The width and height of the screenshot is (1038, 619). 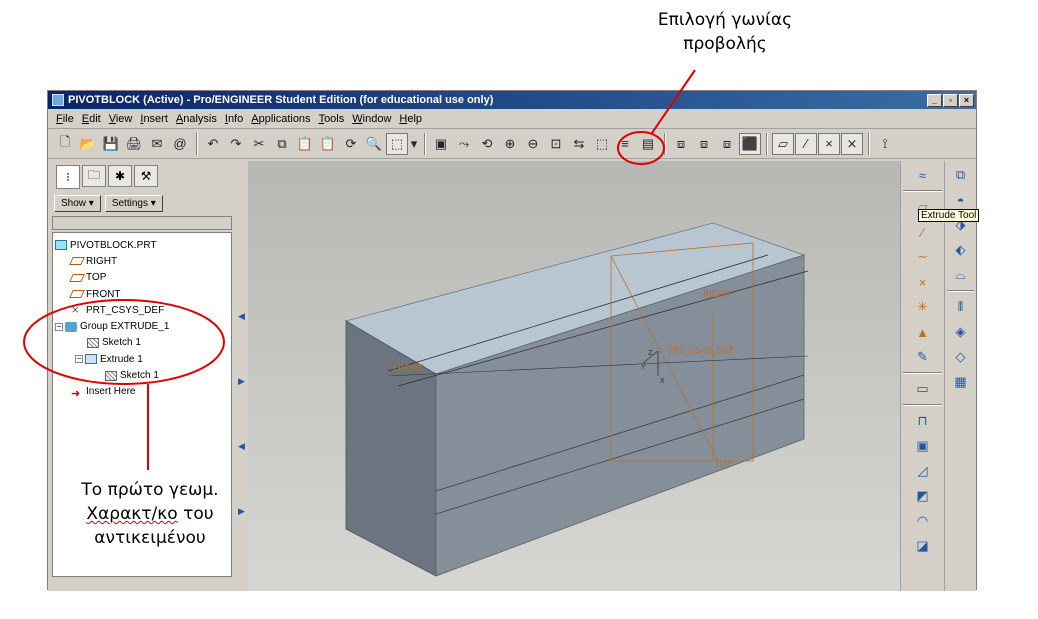 What do you see at coordinates (142, 310) in the screenshot?
I see `tree-item-csys: ⨯ PRT_CSYS_DEF` at bounding box center [142, 310].